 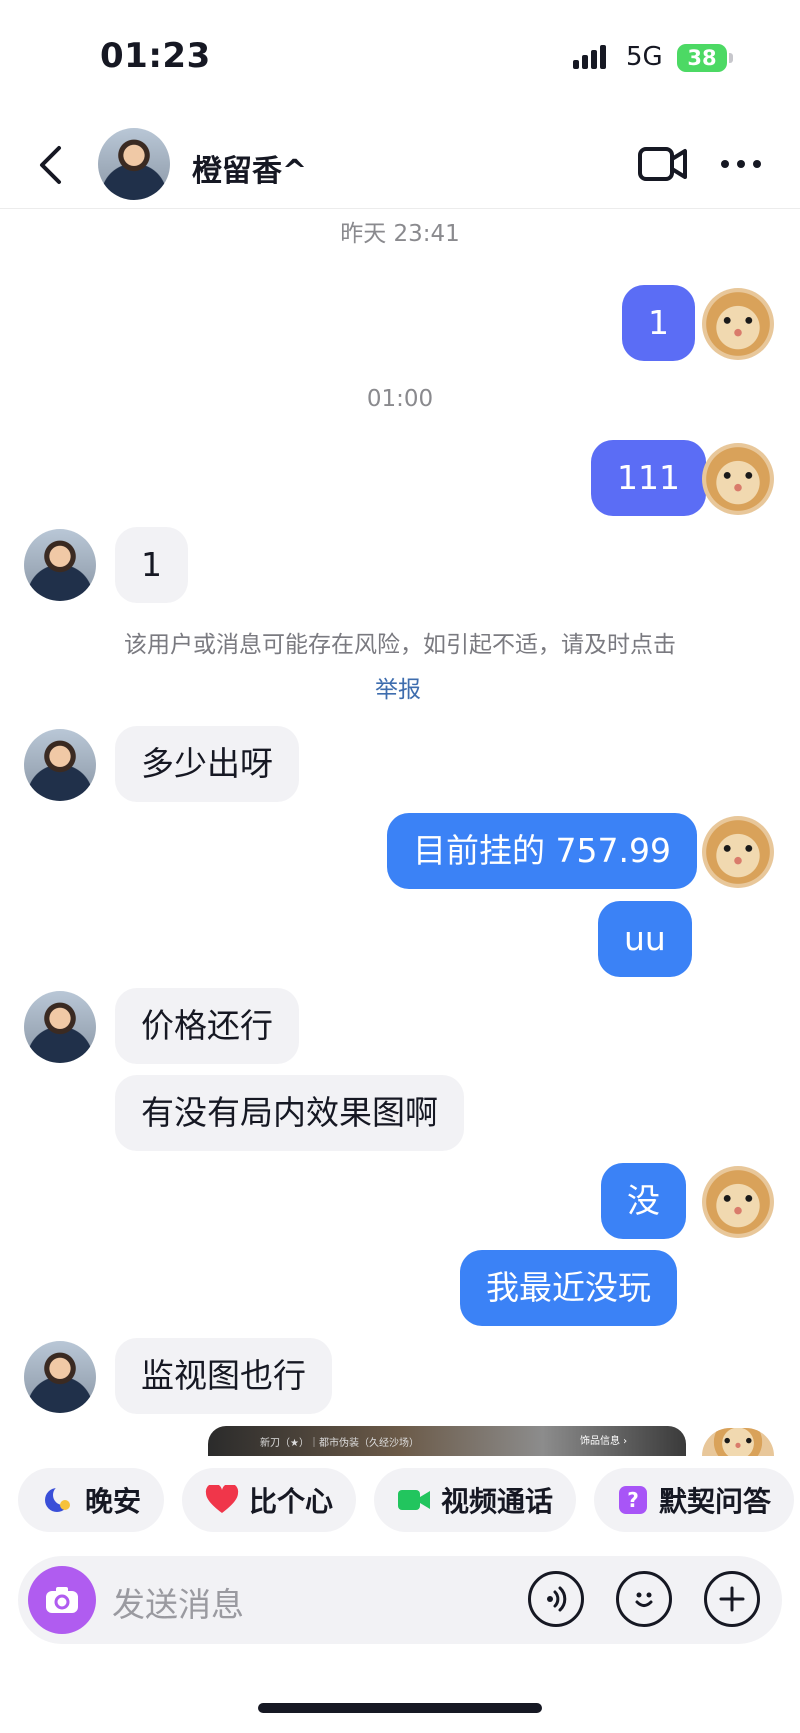 I want to click on message-bubble-outgoing: 我最近没玩, so click(x=568, y=1288).